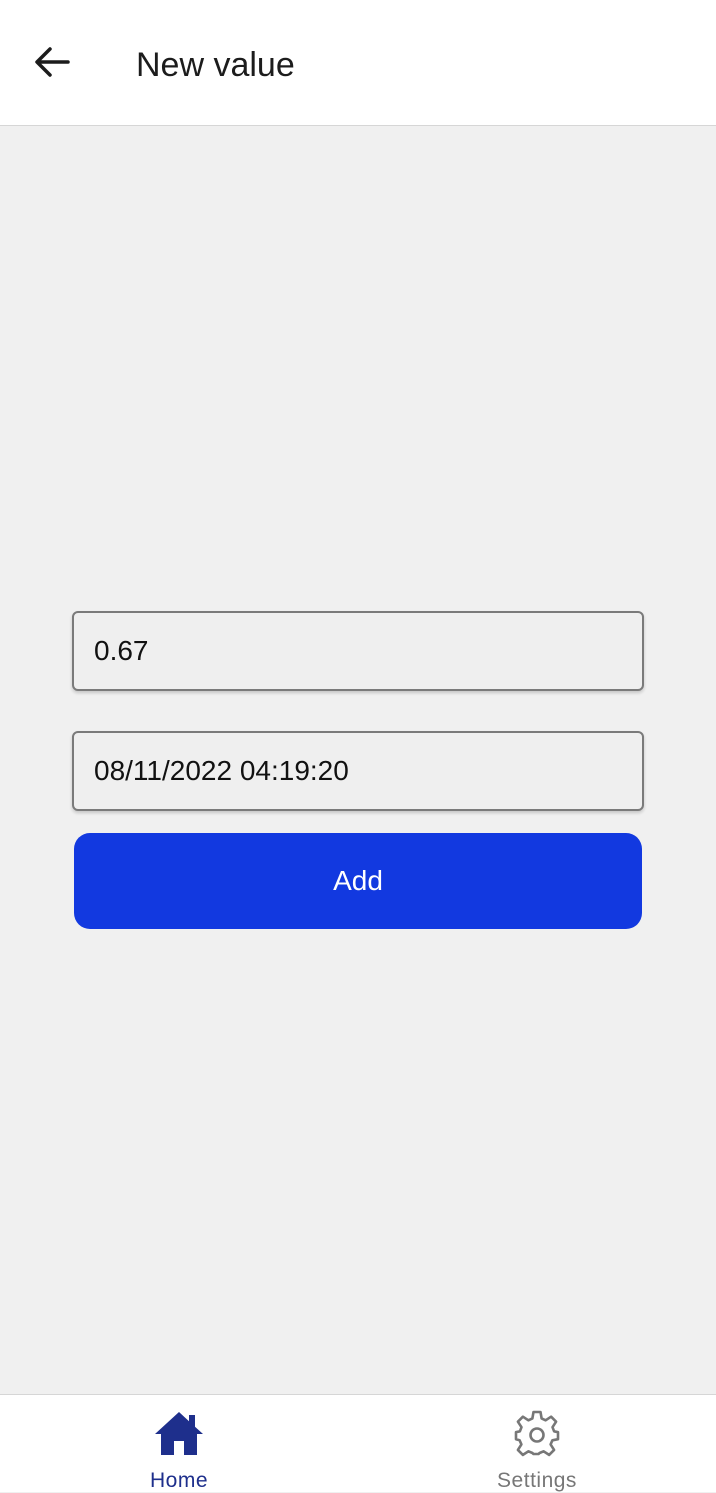  What do you see at coordinates (358, 63) in the screenshot?
I see `app-bar: New value` at bounding box center [358, 63].